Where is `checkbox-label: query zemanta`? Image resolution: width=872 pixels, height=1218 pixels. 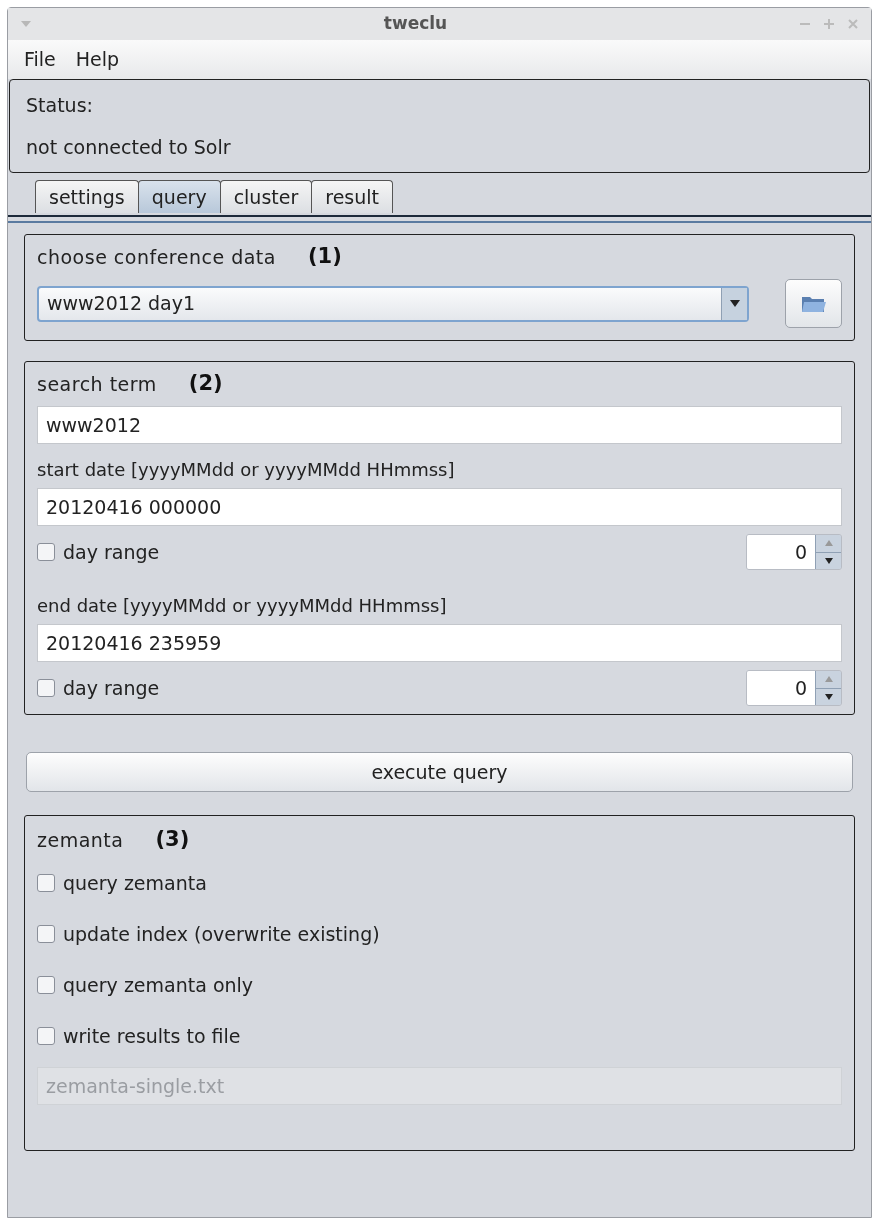
checkbox-label: query zemanta is located at coordinates (135, 883).